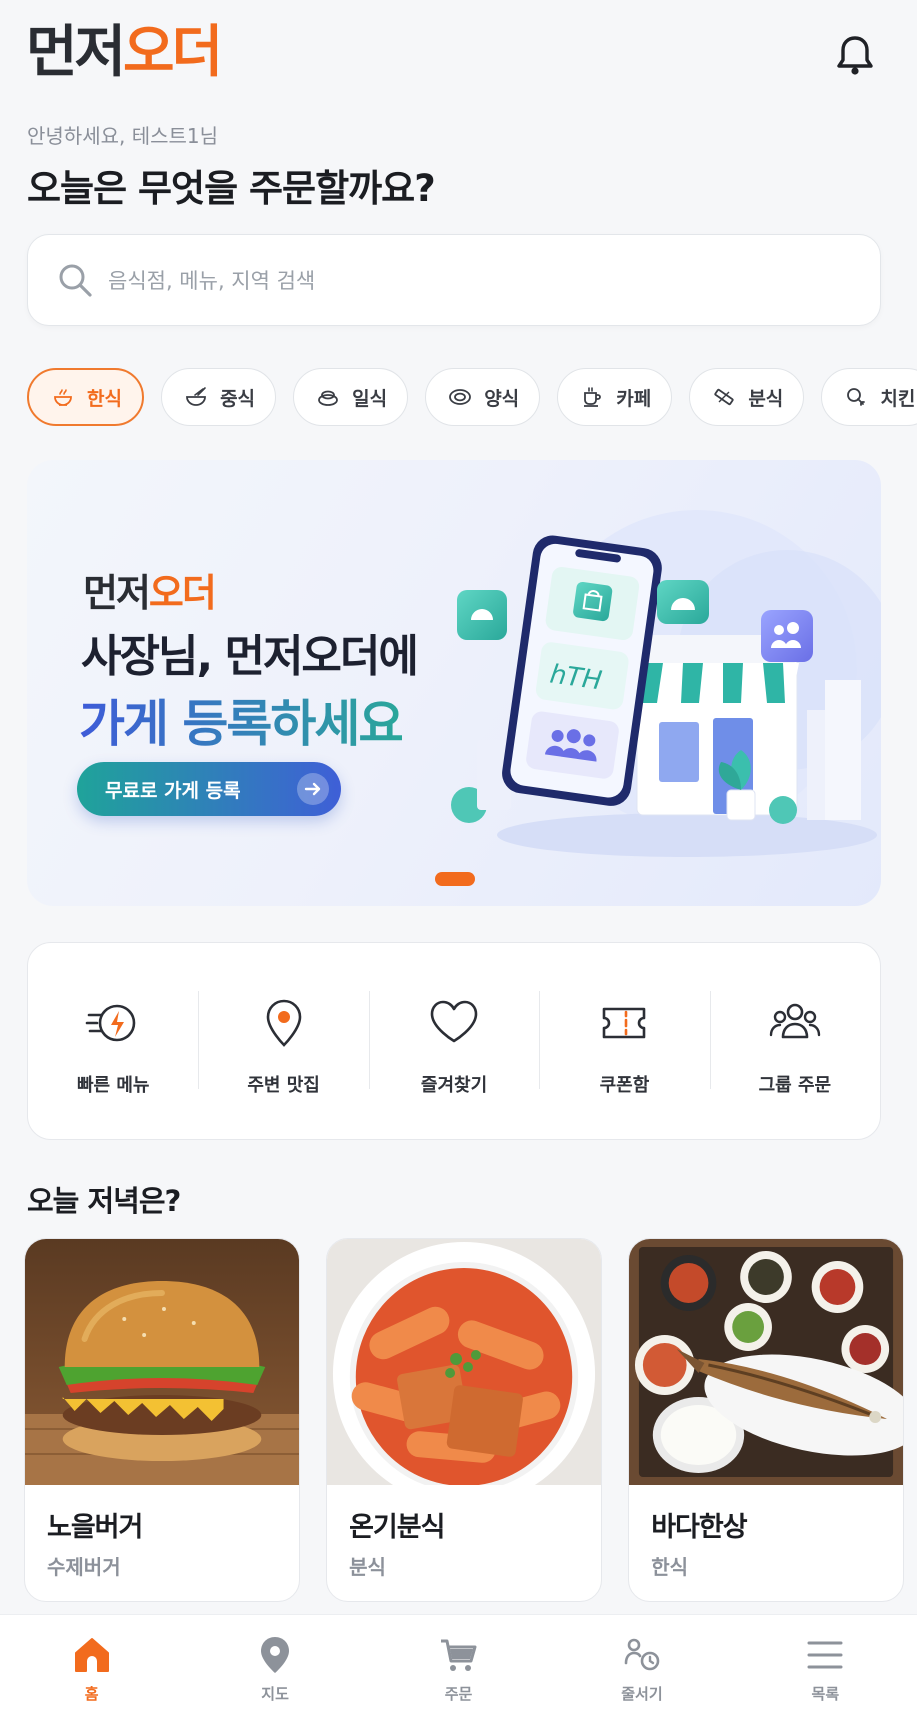  I want to click on chip-chicken: 치킨, so click(869, 397).